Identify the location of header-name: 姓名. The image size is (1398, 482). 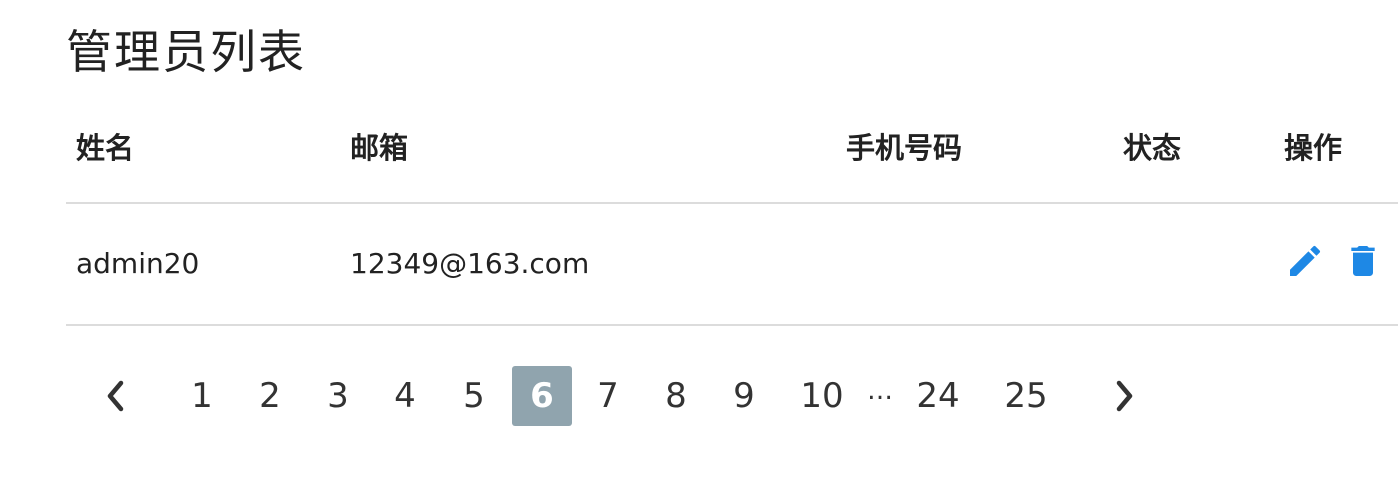
(105, 148).